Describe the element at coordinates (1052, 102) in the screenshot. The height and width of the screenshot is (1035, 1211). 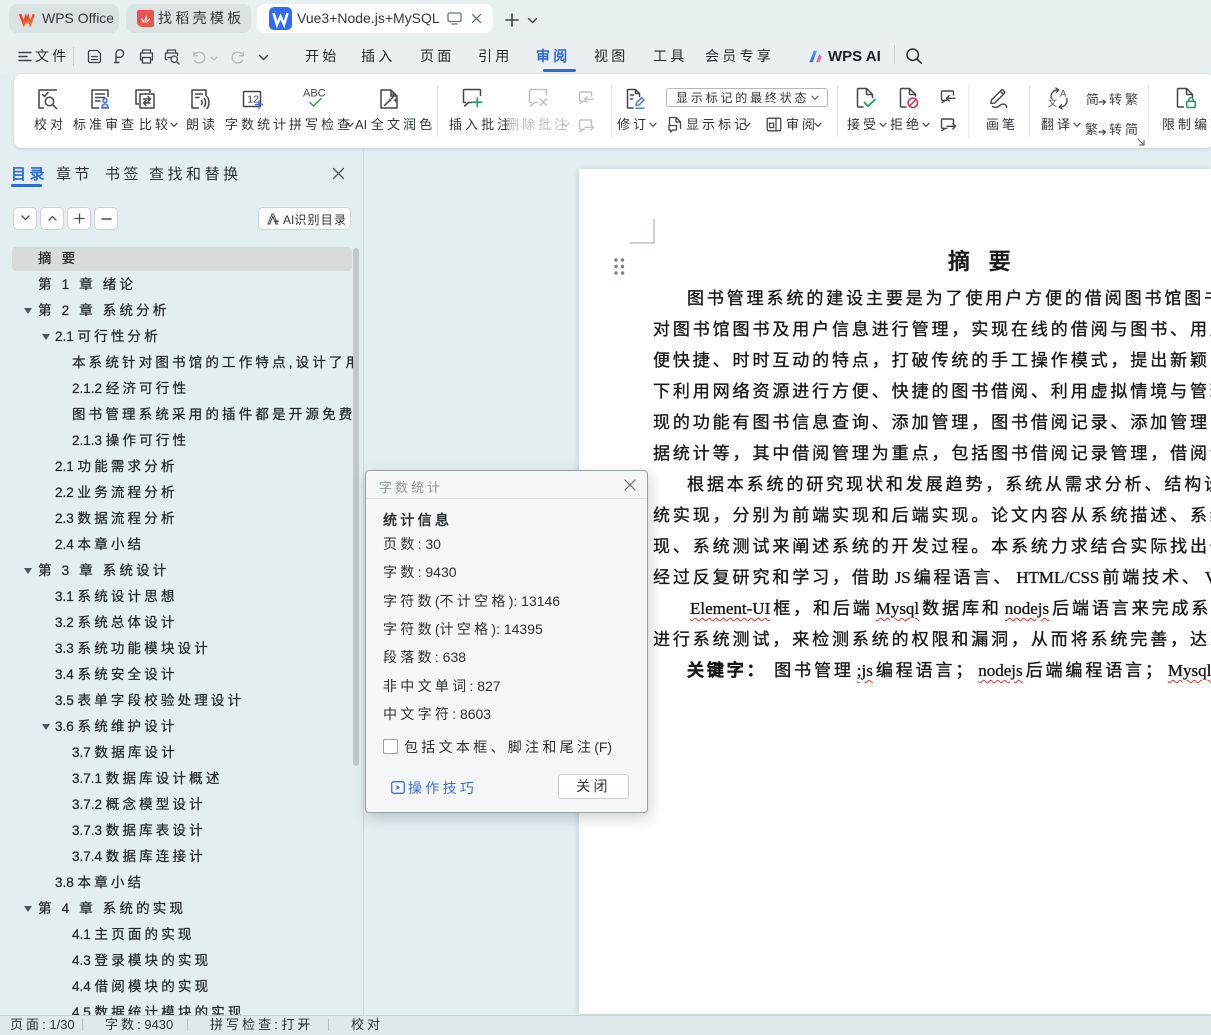
I see `svg-text: 文` at that location.